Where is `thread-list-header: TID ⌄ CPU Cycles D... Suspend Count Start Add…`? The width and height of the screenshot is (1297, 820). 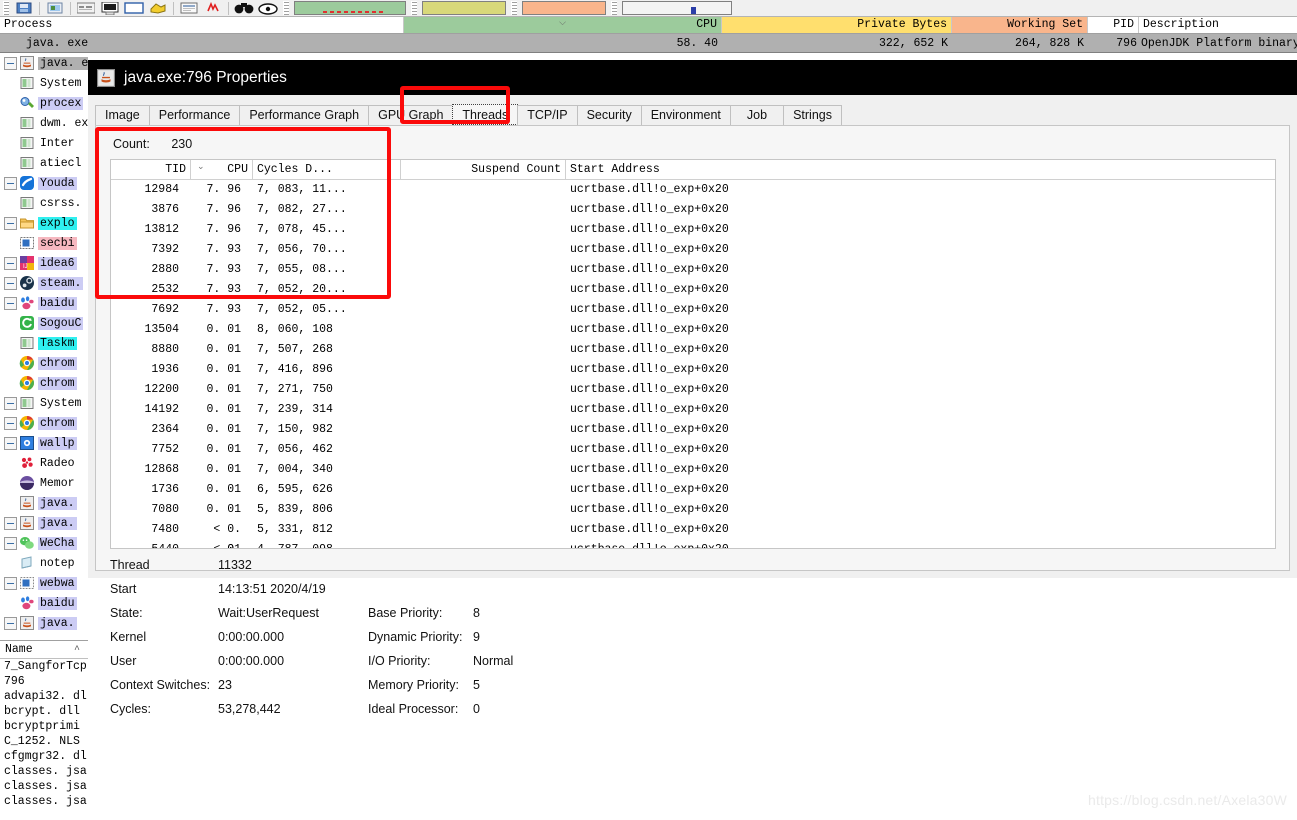
thread-list-header: TID ⌄ CPU Cycles D... Suspend Count Start Add… is located at coordinates (693, 170).